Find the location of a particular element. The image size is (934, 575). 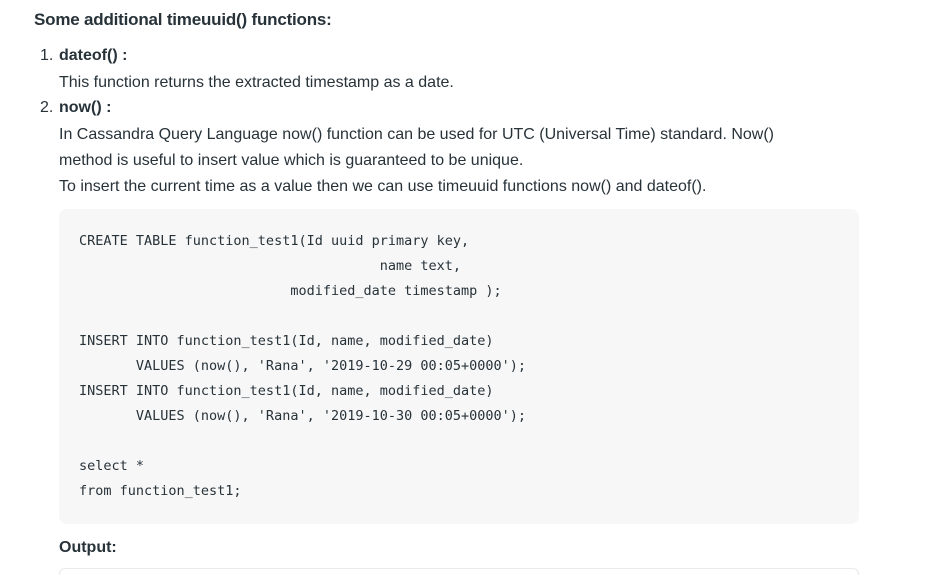

function-name-dateof: dateof() : is located at coordinates (93, 55).